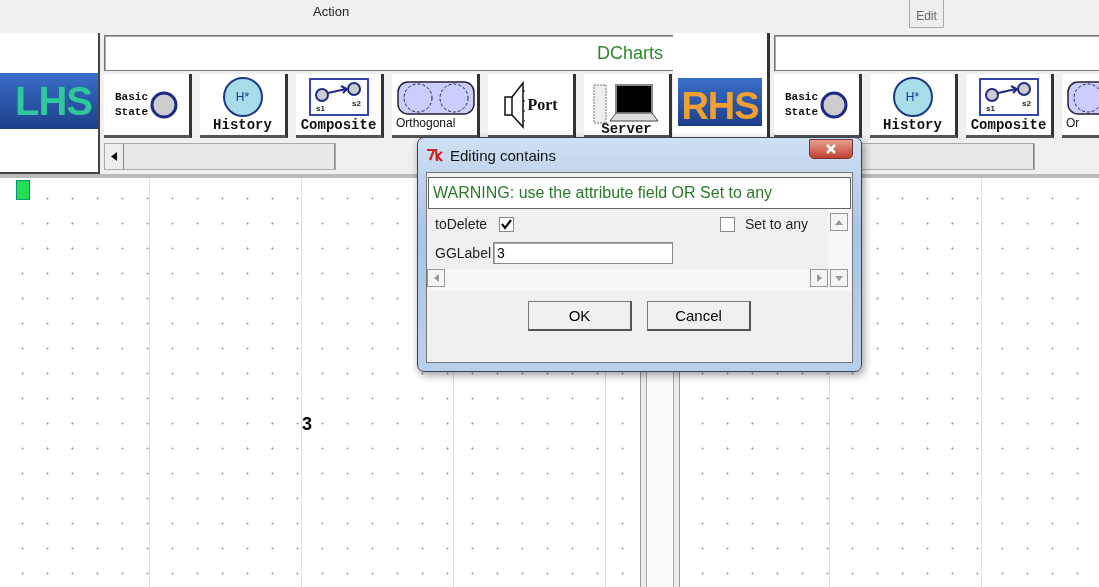 This screenshot has width=1099, height=587. I want to click on field-label: toDelete, so click(461, 224).